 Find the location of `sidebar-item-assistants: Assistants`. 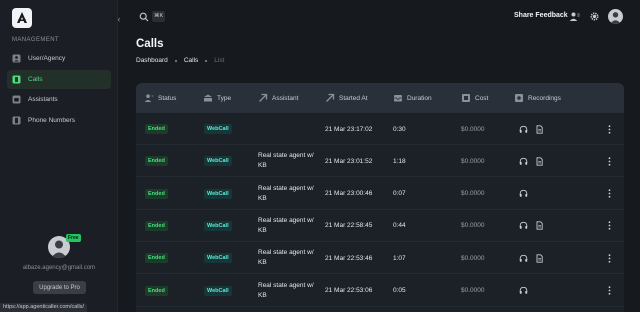

sidebar-item-assistants: Assistants is located at coordinates (59, 99).